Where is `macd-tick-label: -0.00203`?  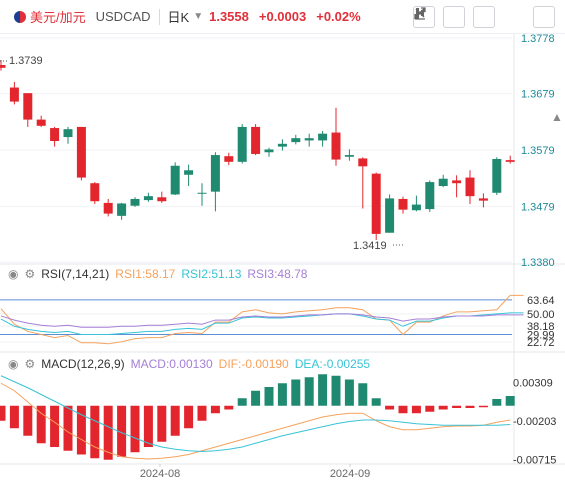 macd-tick-label: -0.00203 is located at coordinates (534, 422).